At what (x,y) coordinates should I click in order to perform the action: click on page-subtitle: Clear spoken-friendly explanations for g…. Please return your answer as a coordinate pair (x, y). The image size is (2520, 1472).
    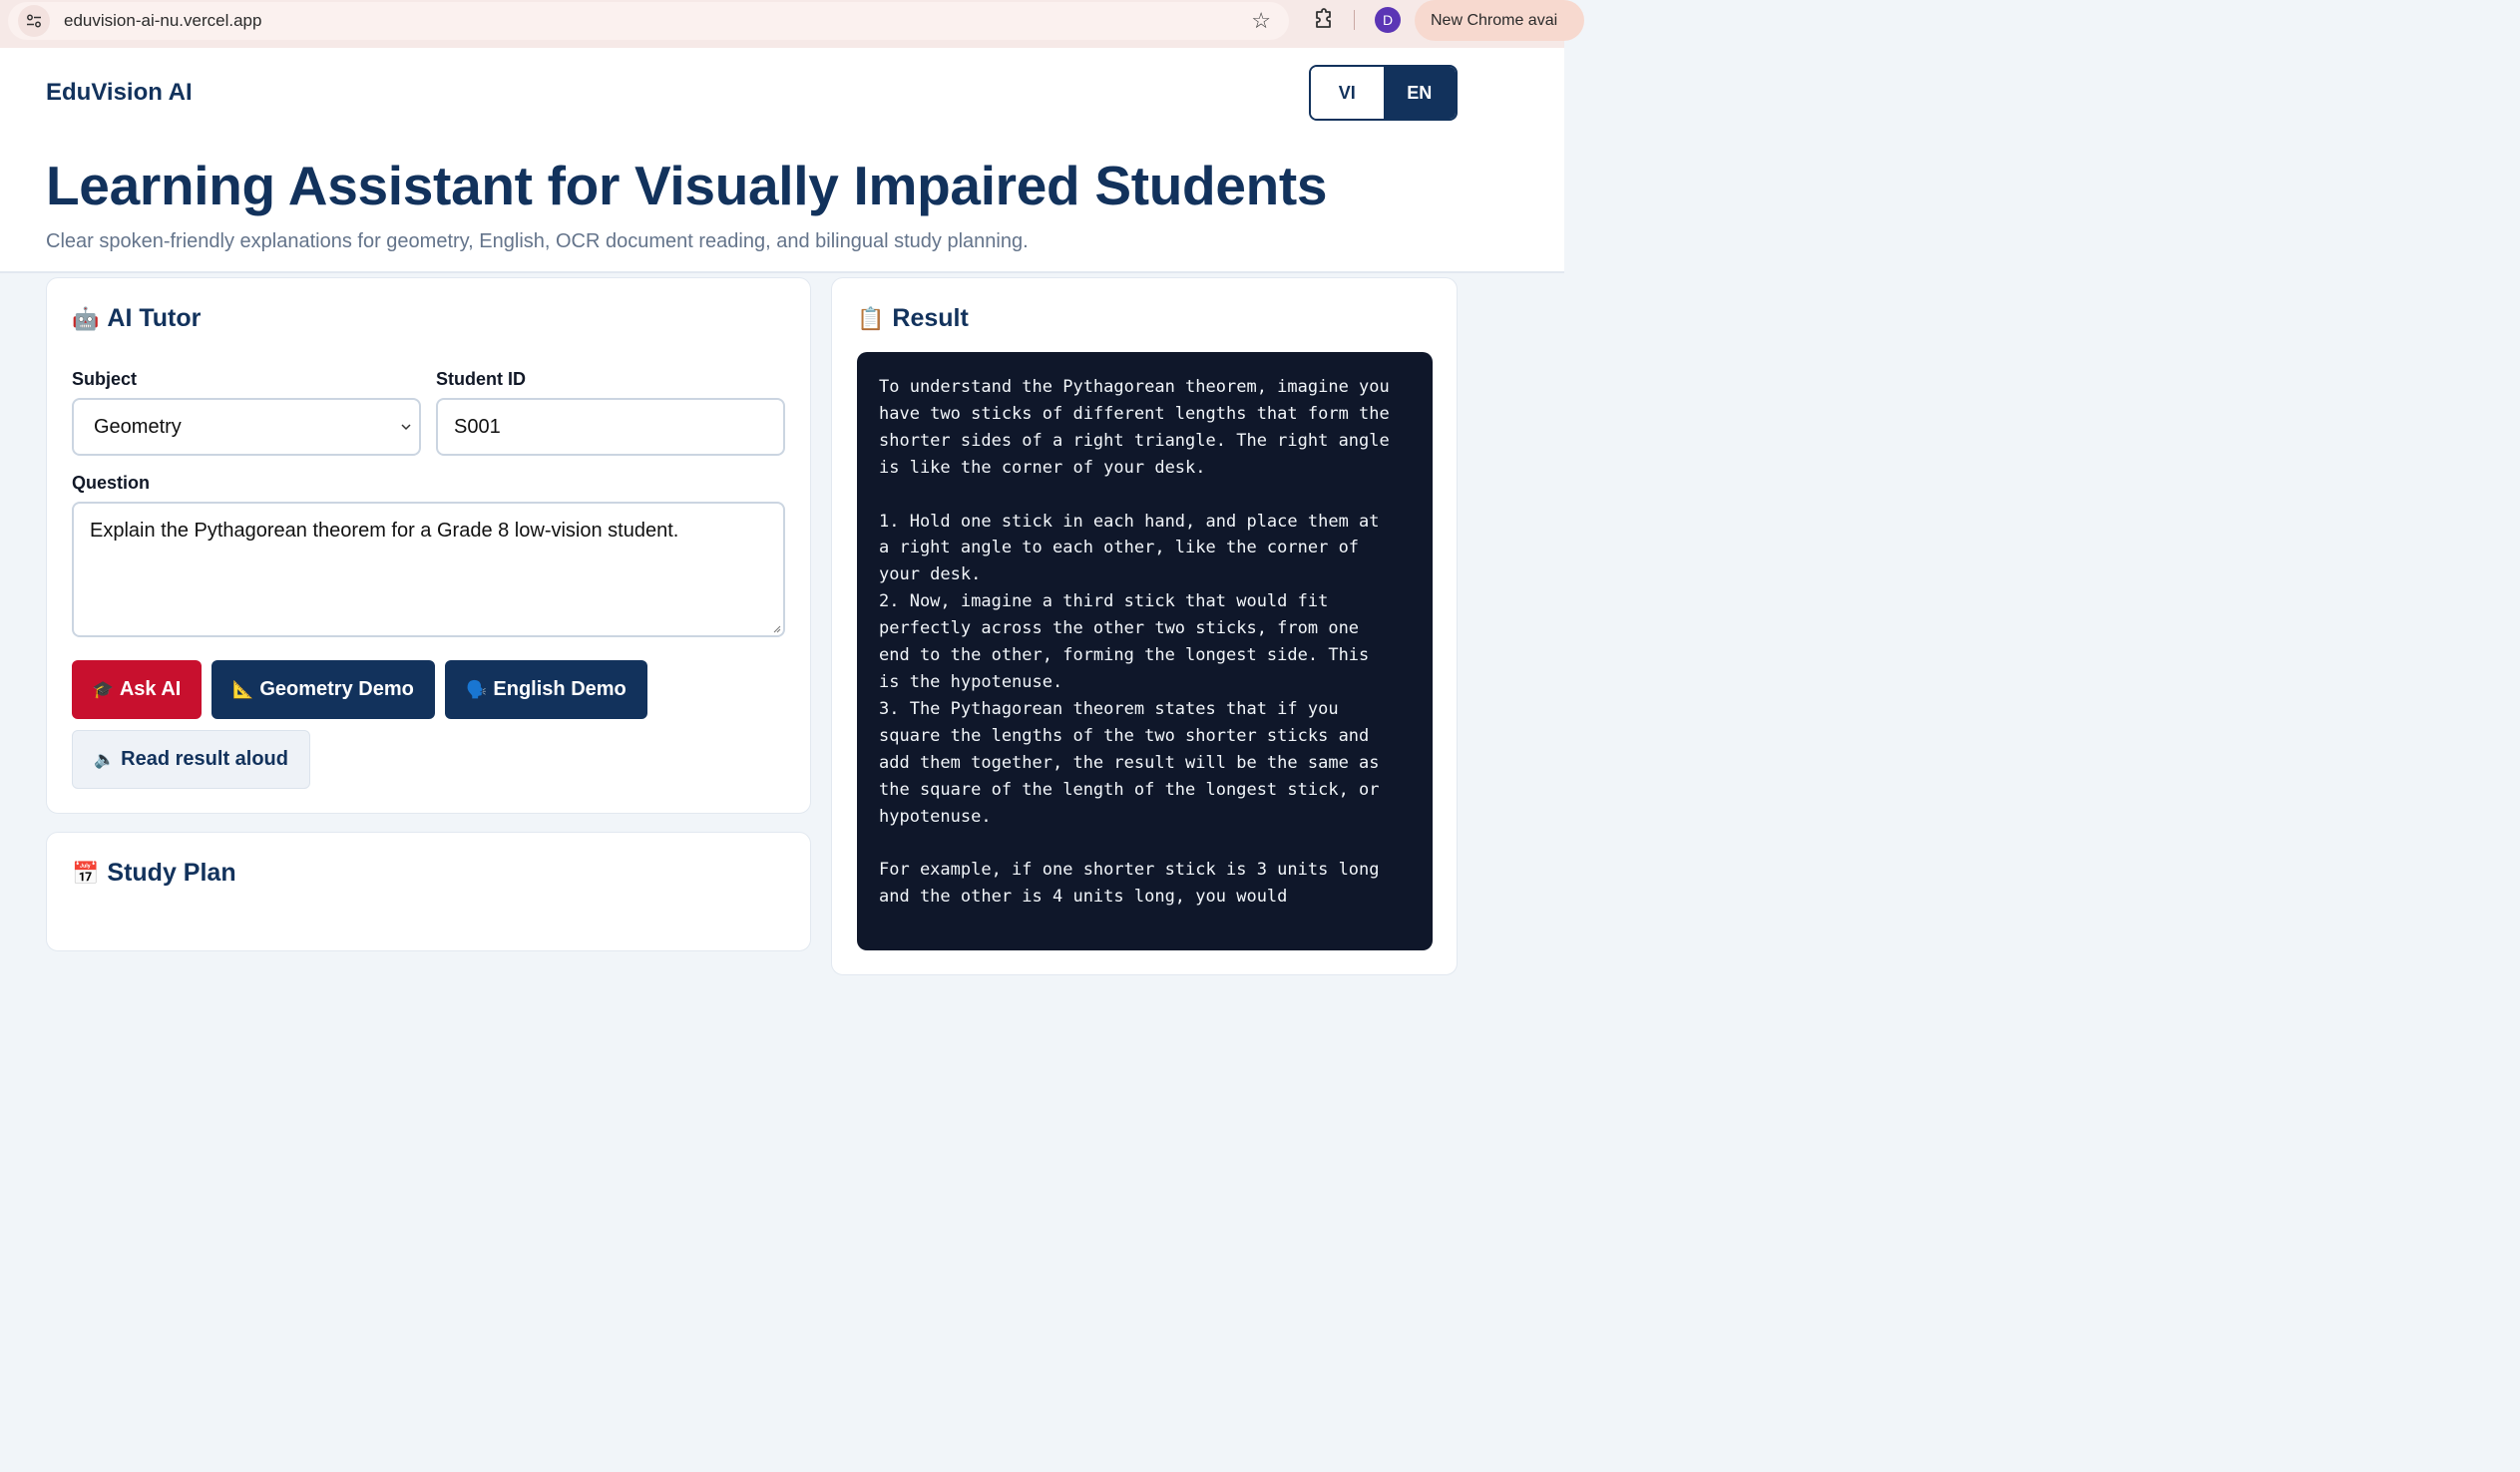
    Looking at the image, I should click on (537, 241).